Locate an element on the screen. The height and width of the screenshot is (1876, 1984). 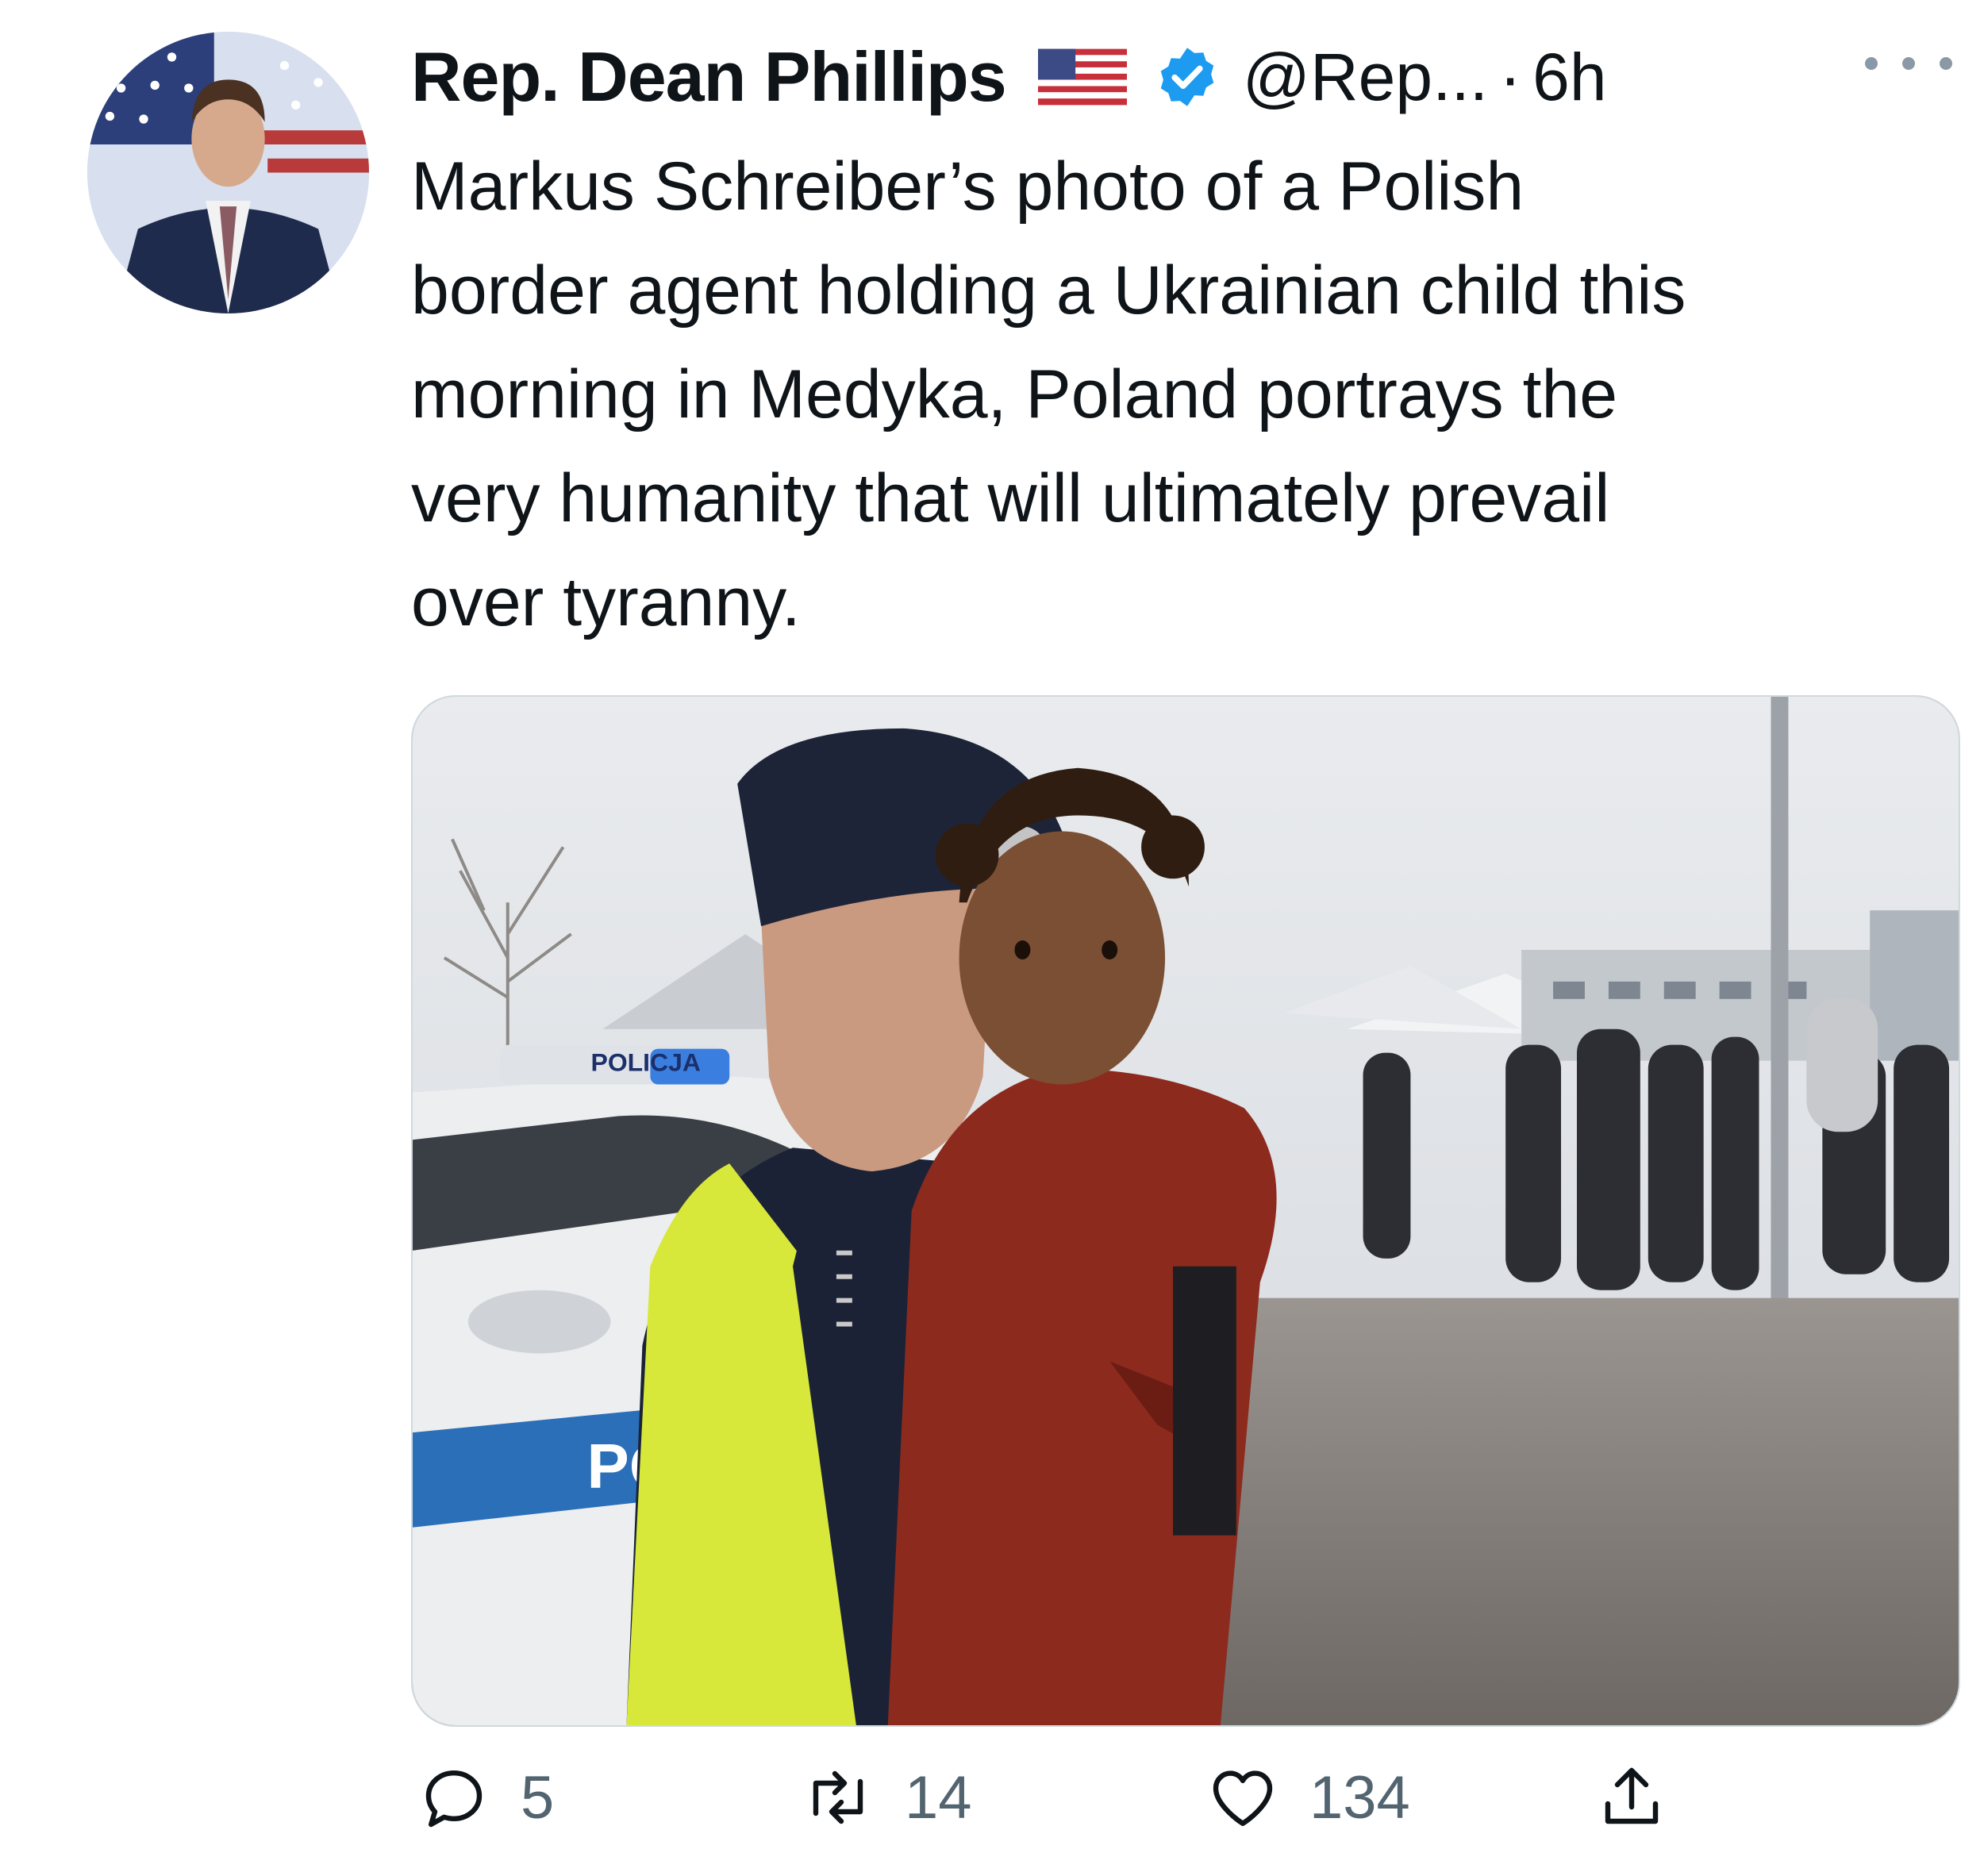
reply-count: 5 is located at coordinates (538, 1797).